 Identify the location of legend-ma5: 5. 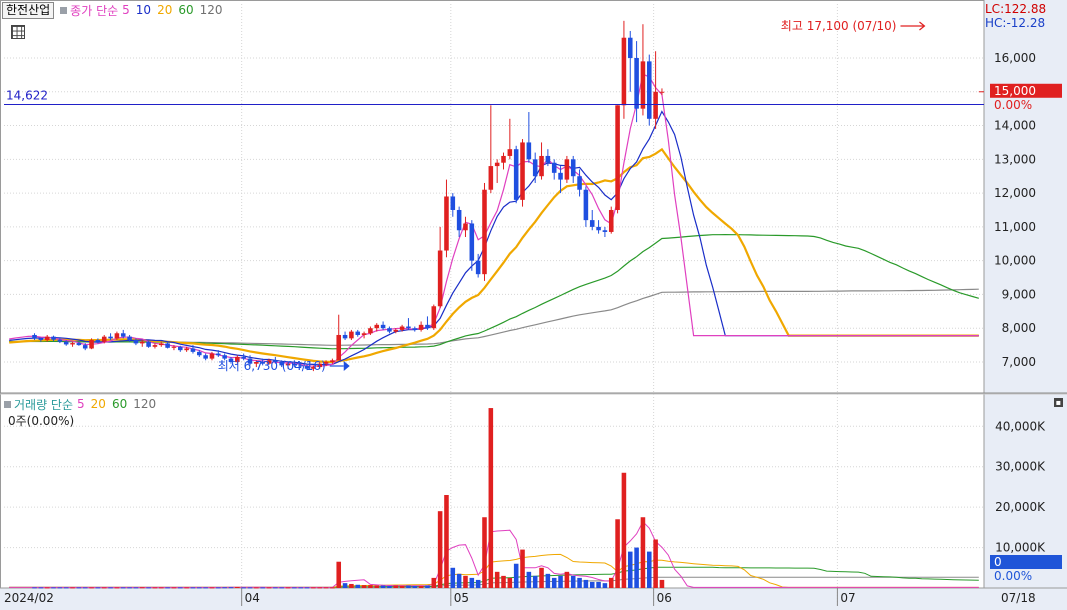
(126, 10).